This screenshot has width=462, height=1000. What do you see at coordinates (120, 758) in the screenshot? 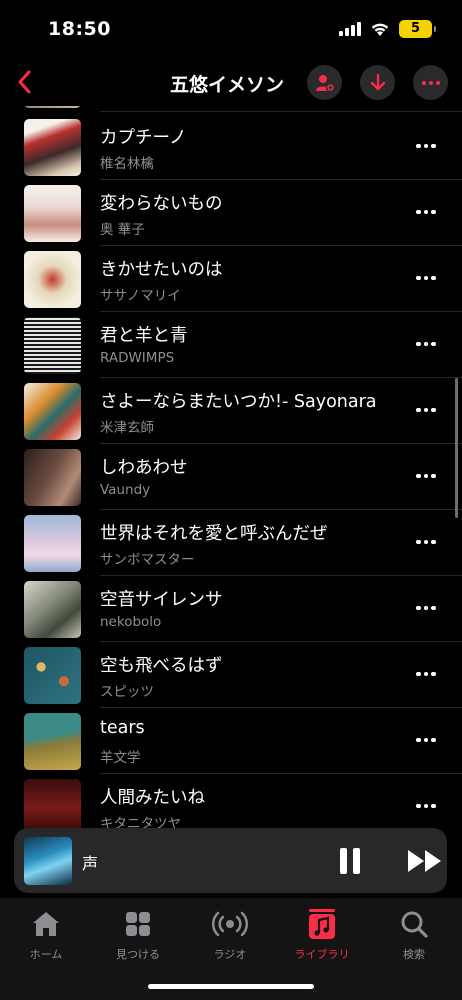
I see `song-artist: 羊文学` at bounding box center [120, 758].